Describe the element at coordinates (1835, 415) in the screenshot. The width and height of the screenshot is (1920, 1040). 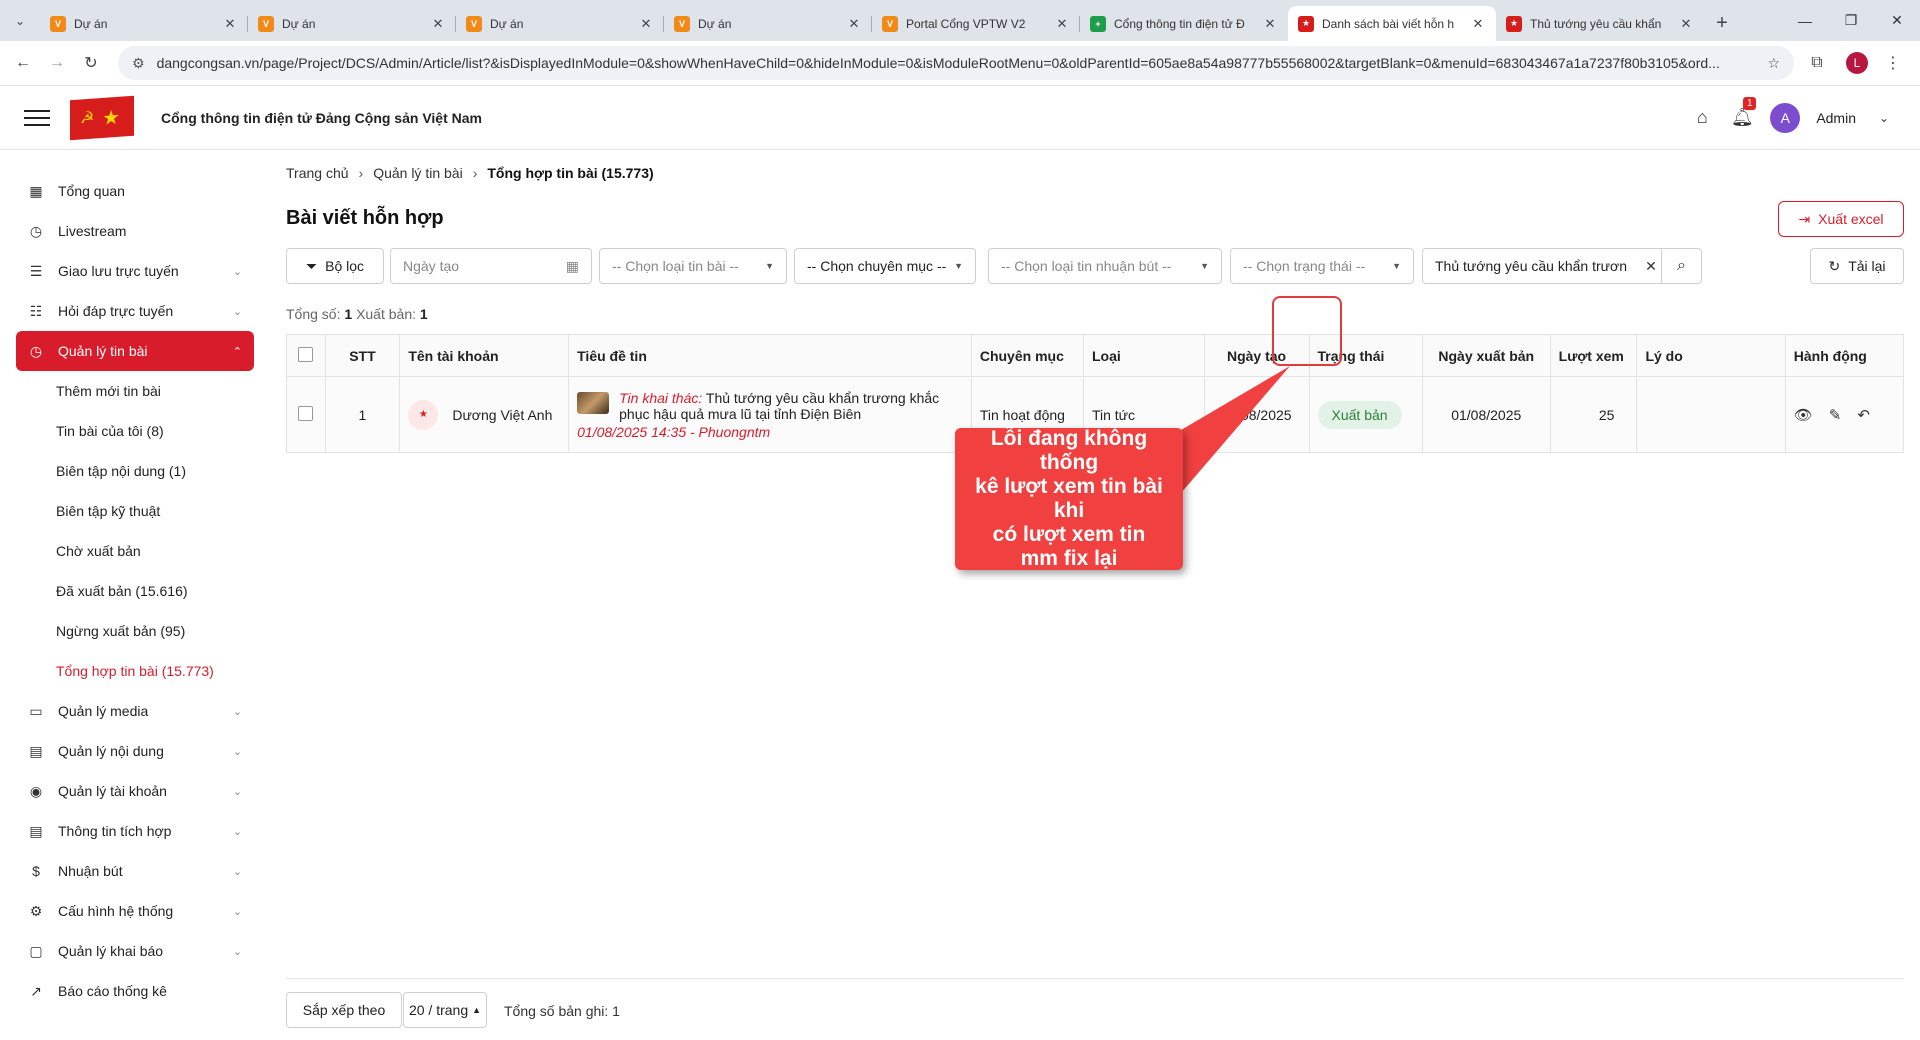
I see `edit-pencil-icon: ✎` at that location.